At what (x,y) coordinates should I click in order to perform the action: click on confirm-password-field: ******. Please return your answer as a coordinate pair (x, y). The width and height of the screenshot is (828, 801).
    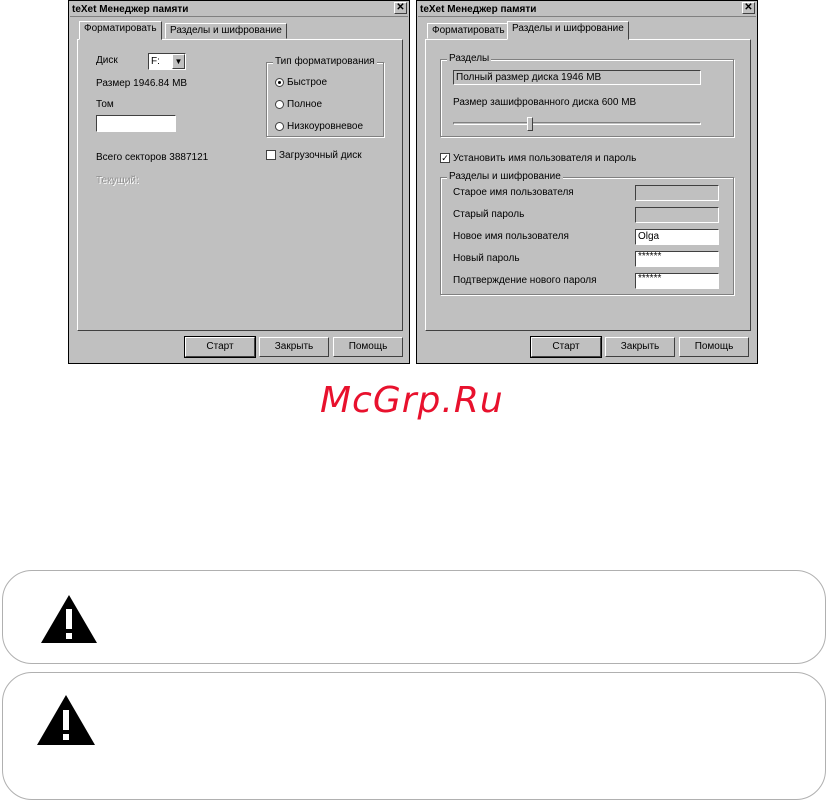
    Looking at the image, I should click on (677, 281).